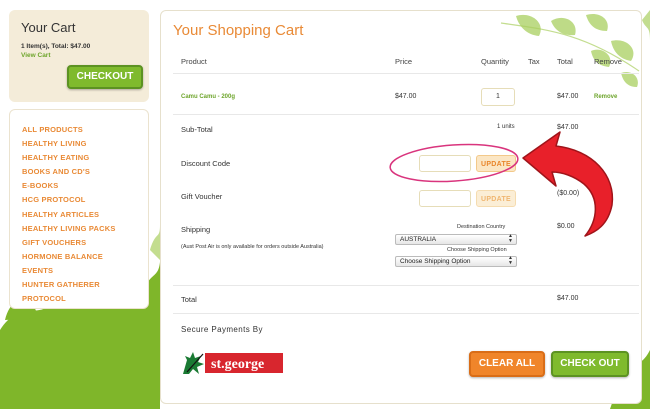 The width and height of the screenshot is (650, 409). I want to click on voucher-value: ($0.00), so click(568, 193).